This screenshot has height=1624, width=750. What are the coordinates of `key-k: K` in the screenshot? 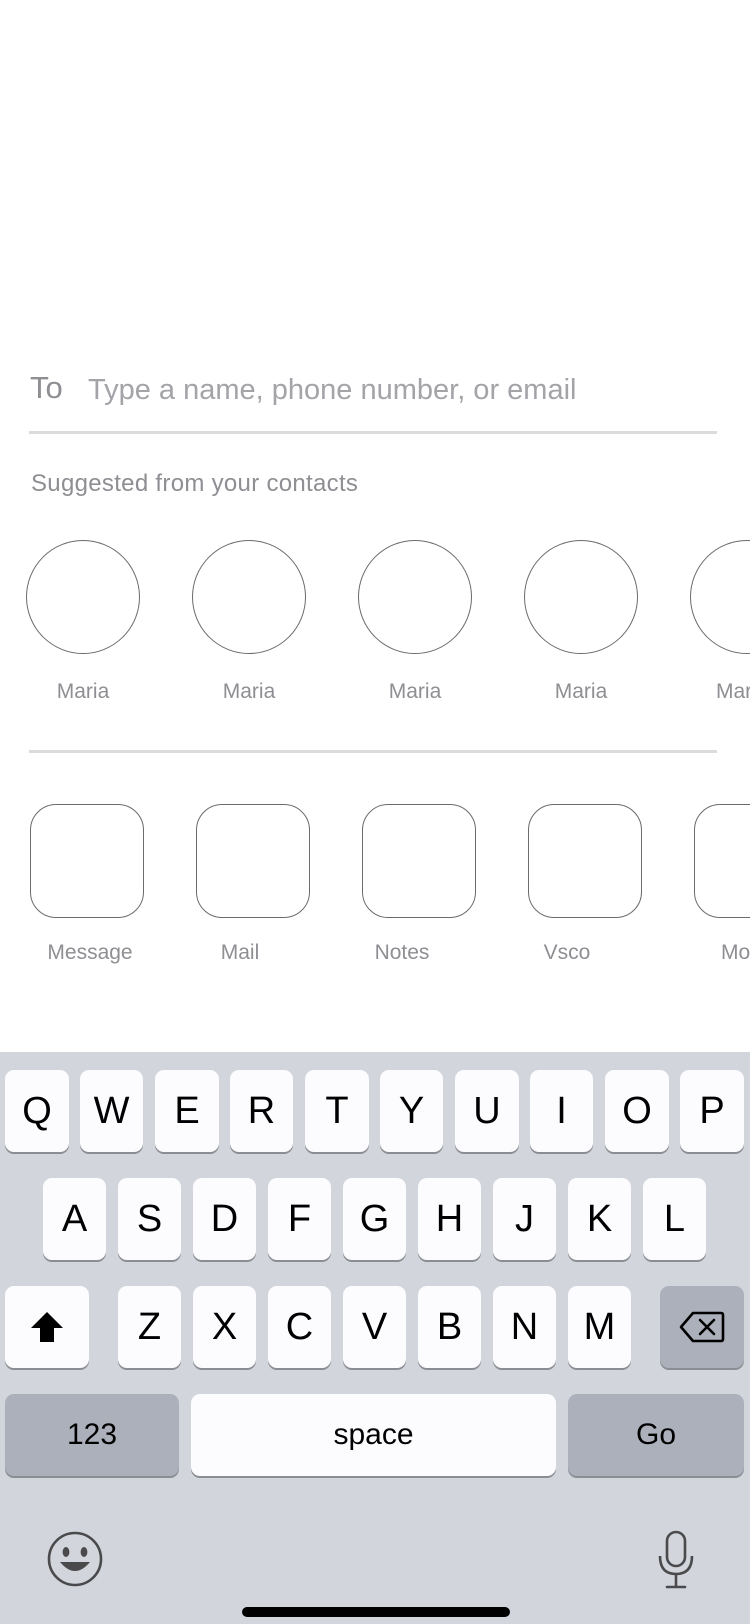 It's located at (599, 1219).